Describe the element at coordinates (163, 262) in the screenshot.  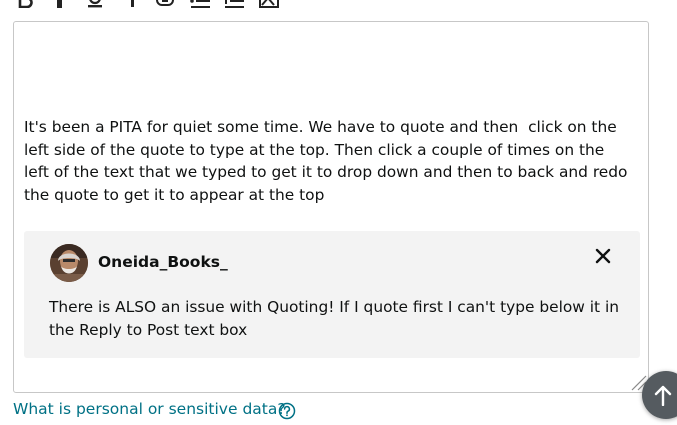
I see `quote-author-name: Oneida_Books_` at that location.